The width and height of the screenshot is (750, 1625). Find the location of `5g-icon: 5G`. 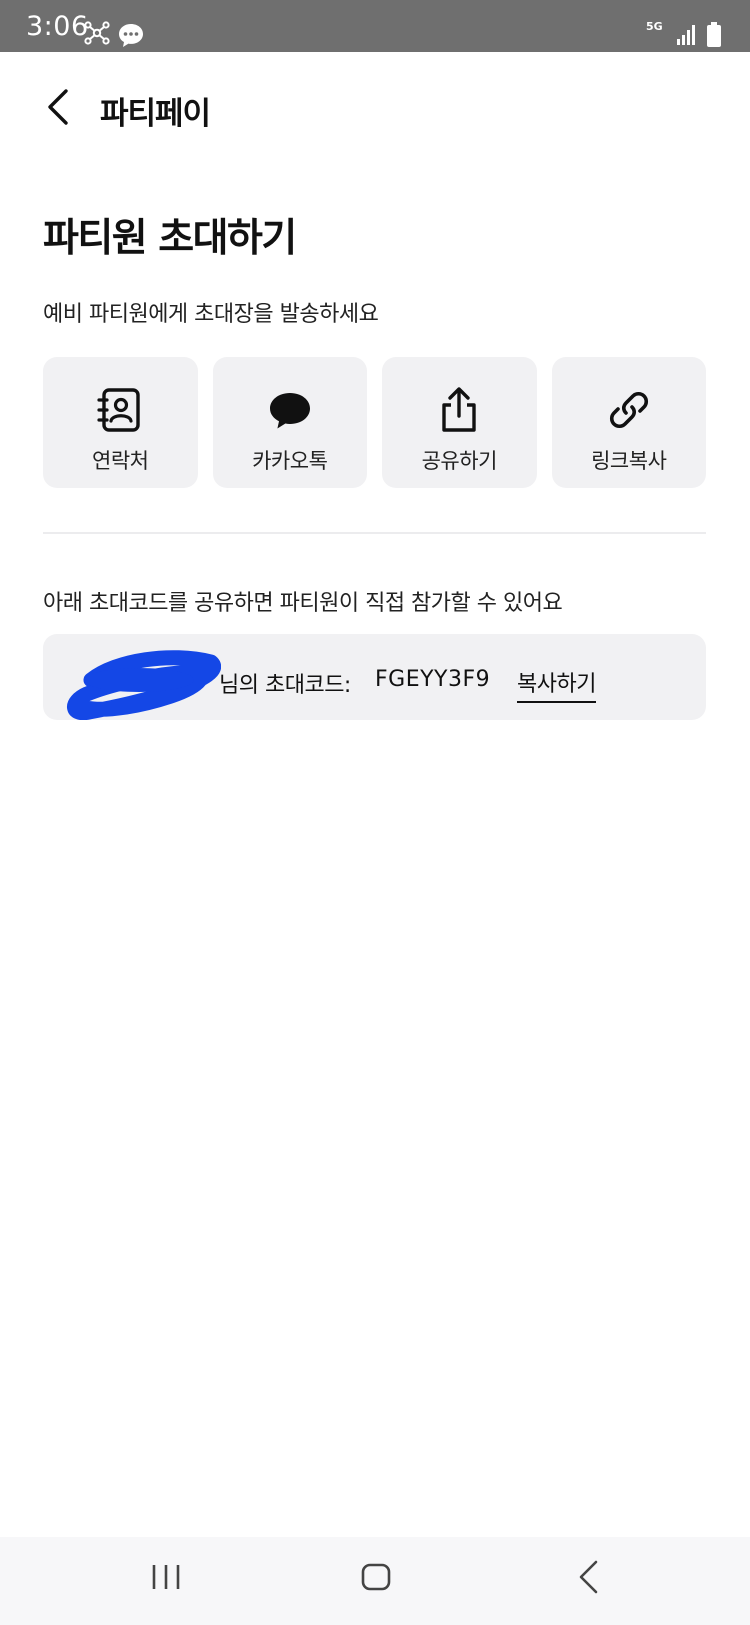

5g-icon: 5G is located at coordinates (654, 26).